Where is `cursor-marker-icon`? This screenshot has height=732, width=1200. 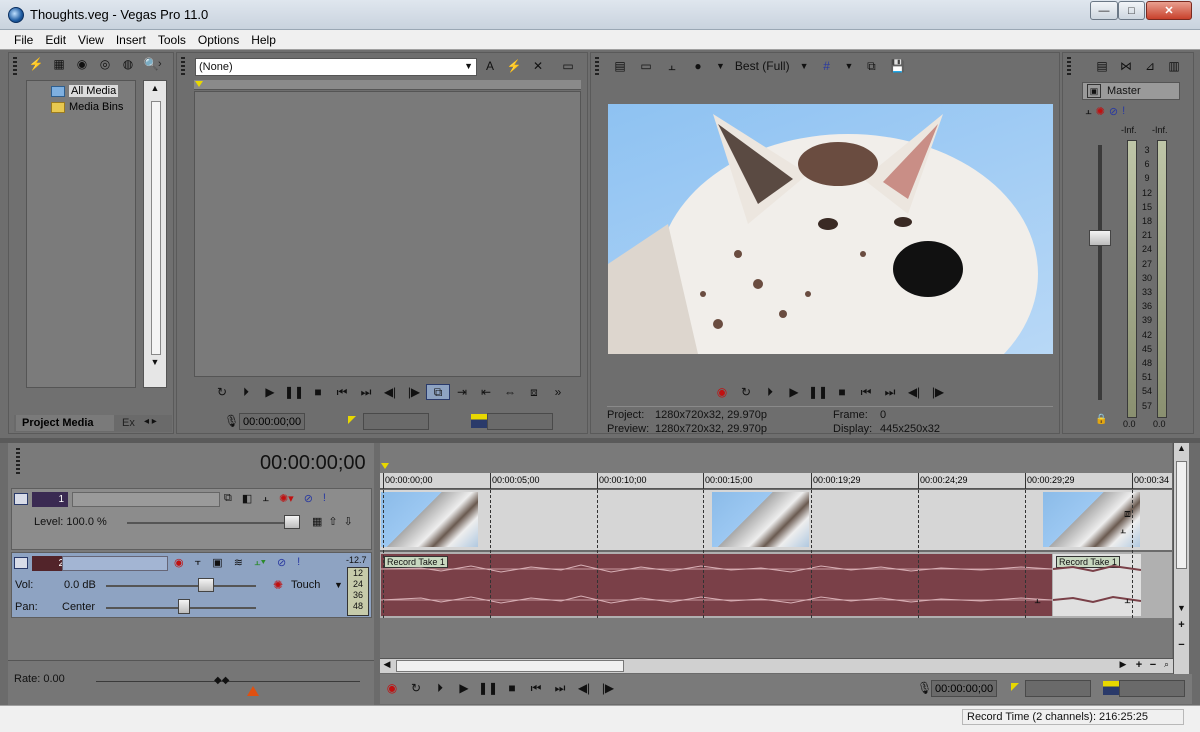 cursor-marker-icon is located at coordinates (385, 466).